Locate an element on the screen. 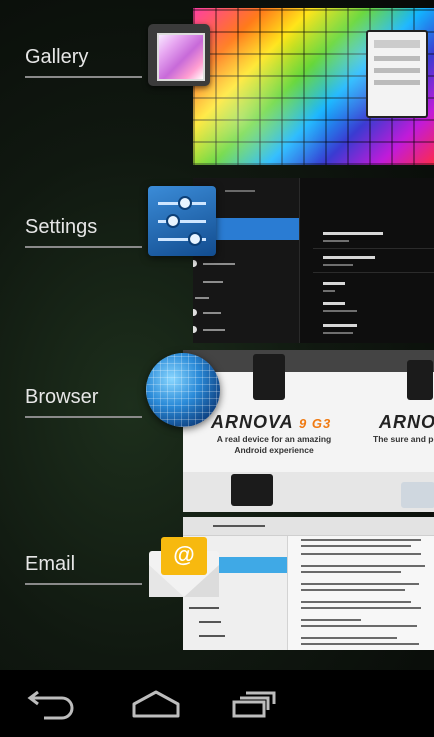 This screenshot has height=737, width=434. gallery-thumbnail is located at coordinates (313, 86).